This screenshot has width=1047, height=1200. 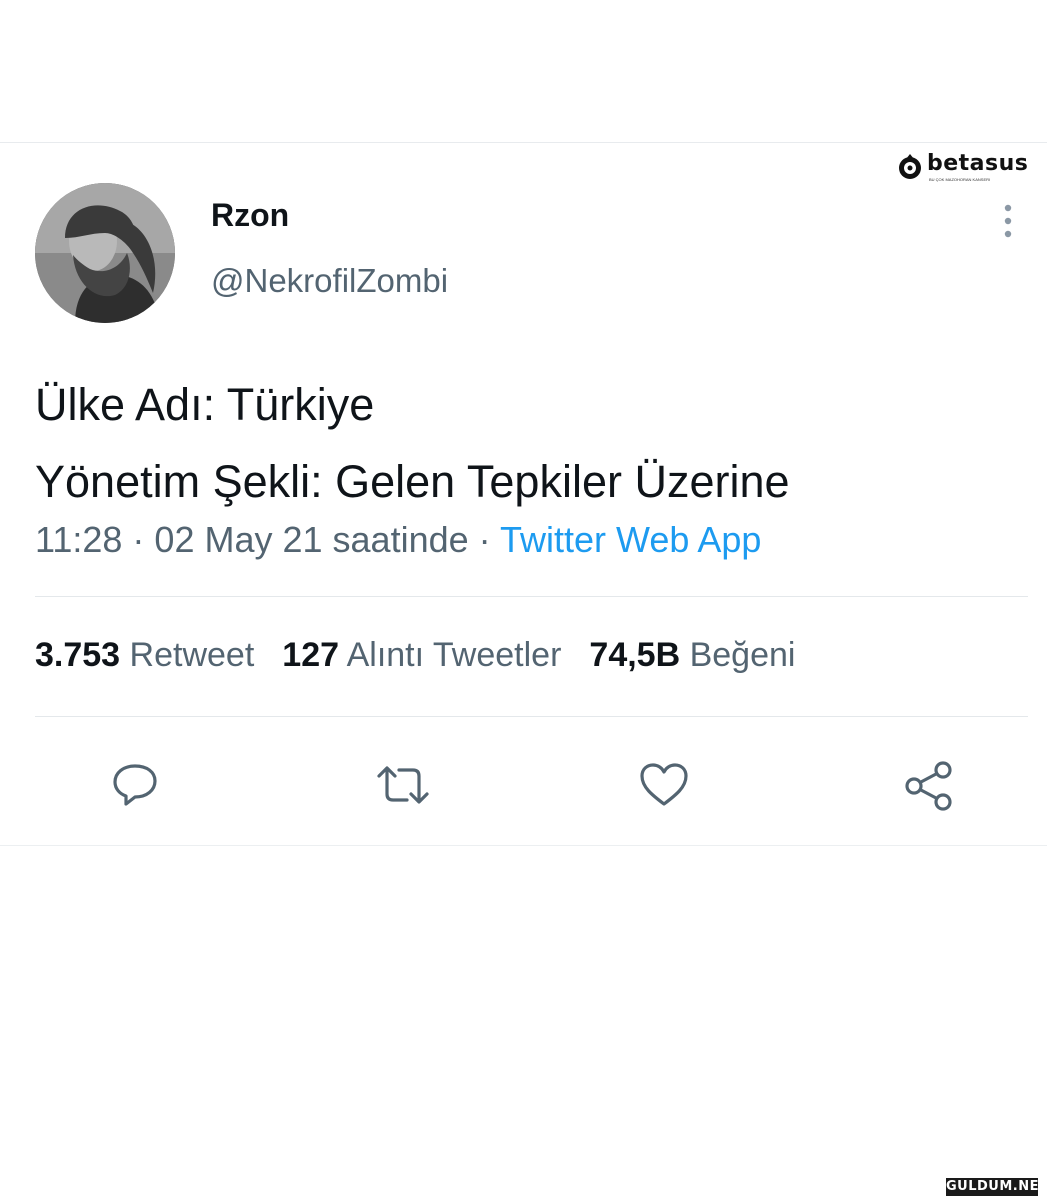 I want to click on stat-likes: 74,5B Beğeni, so click(x=692, y=655).